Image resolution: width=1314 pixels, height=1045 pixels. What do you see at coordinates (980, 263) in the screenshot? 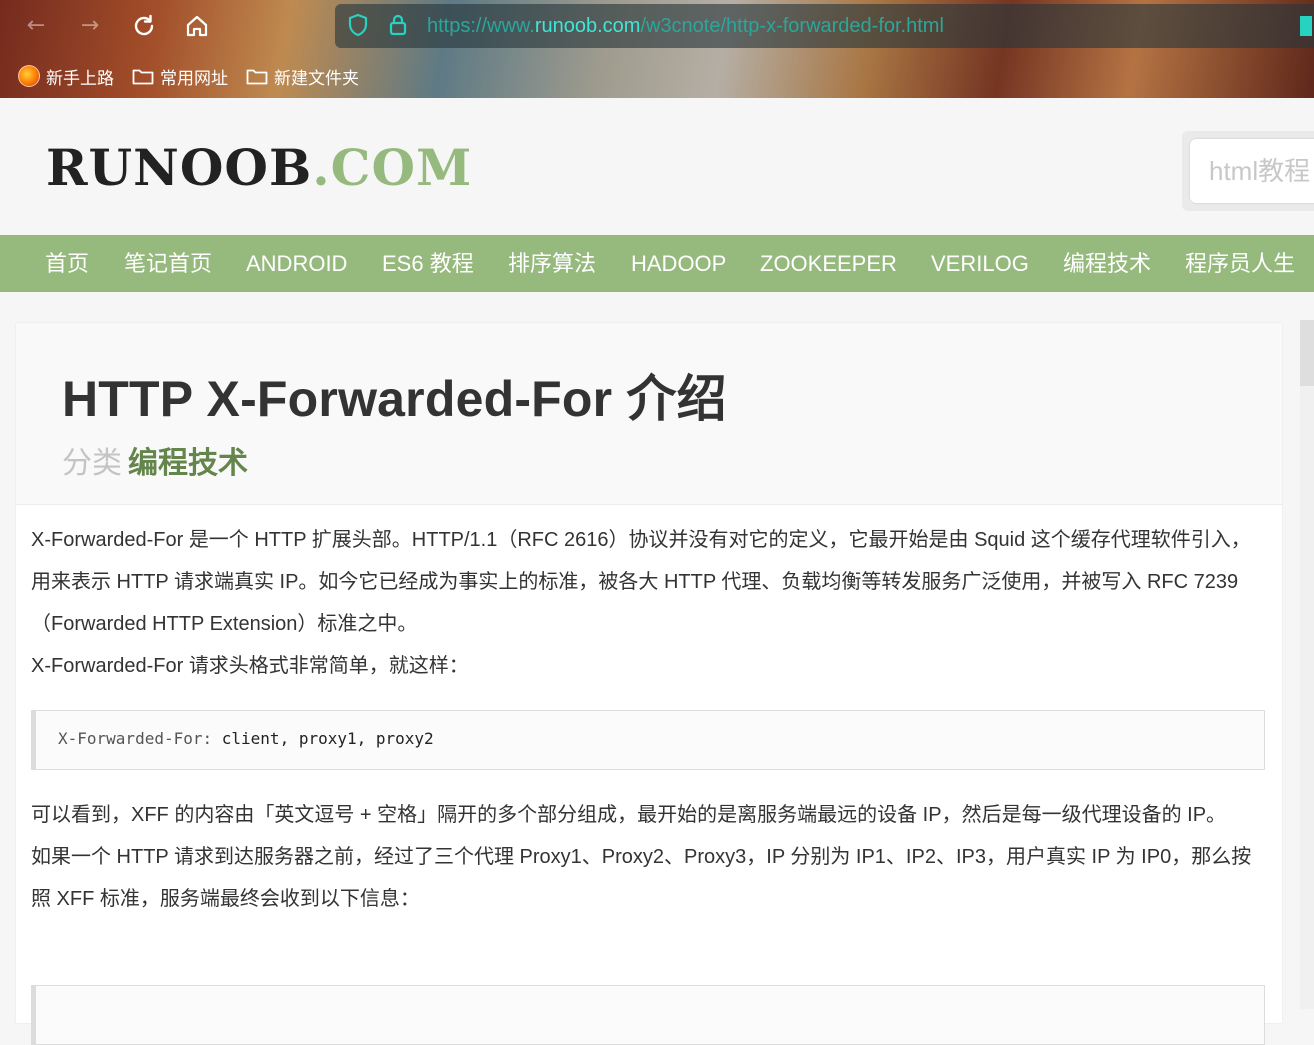
I see `nav-item-verilog: VERILOG` at bounding box center [980, 263].